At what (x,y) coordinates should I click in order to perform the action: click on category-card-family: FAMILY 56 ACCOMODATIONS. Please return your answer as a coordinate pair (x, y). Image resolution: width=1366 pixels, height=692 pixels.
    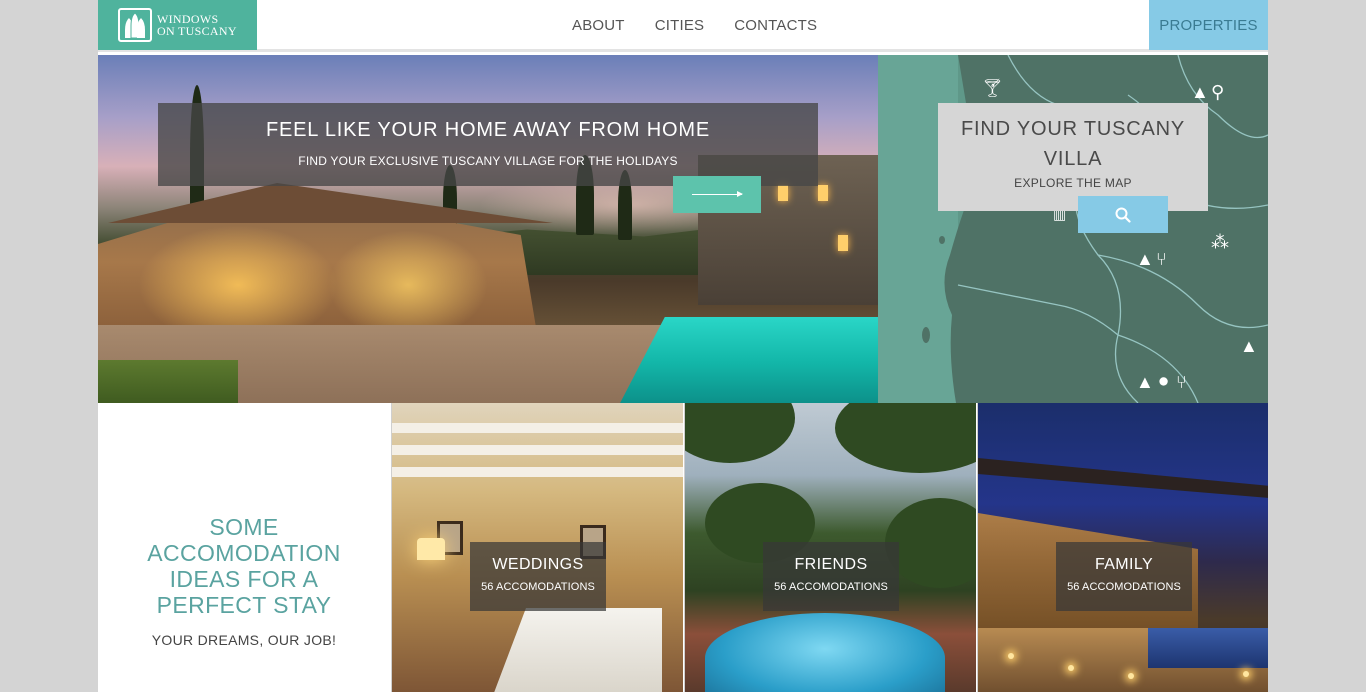
    Looking at the image, I should click on (1122, 547).